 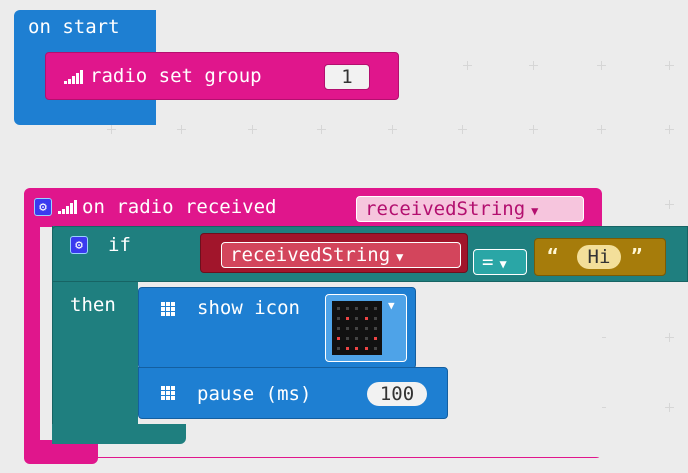 I want to click on variable-name: receivedString, so click(x=310, y=255).